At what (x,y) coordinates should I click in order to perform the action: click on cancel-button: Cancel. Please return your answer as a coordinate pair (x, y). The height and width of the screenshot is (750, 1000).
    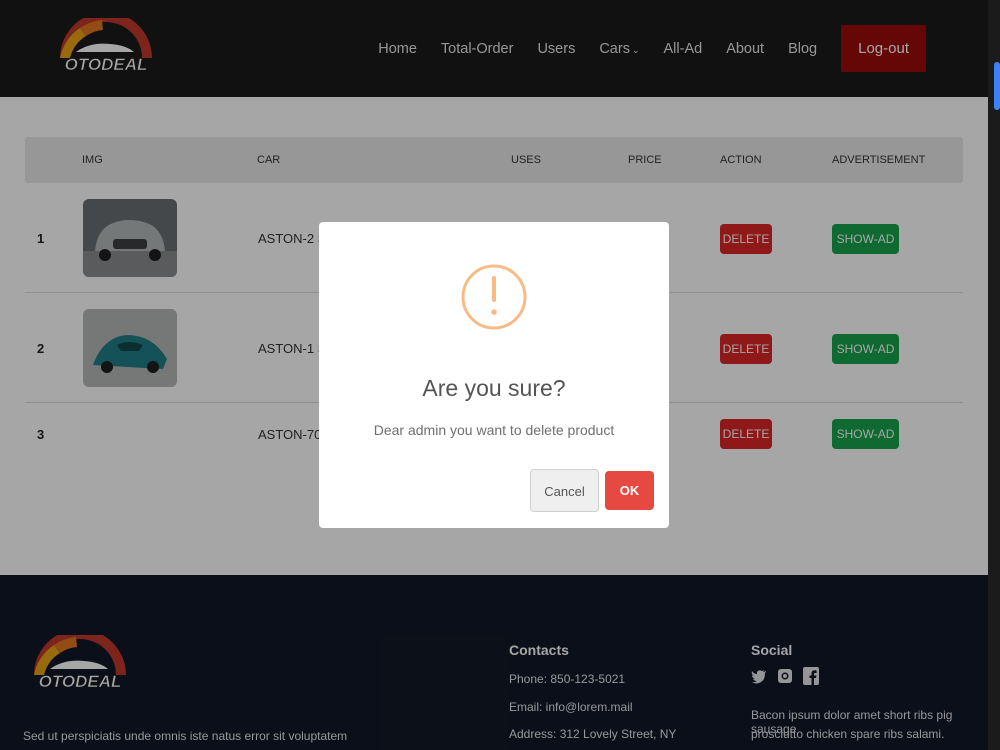
    Looking at the image, I should click on (564, 490).